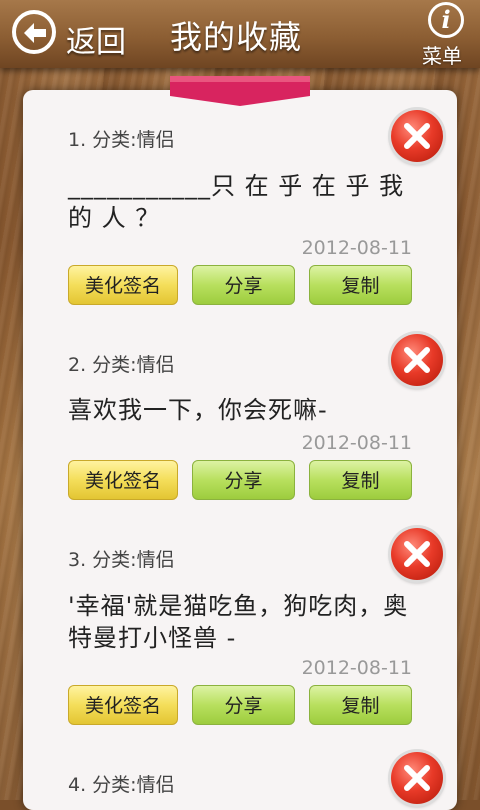  What do you see at coordinates (121, 365) in the screenshot?
I see `item-category: 2. 分类:情侣` at bounding box center [121, 365].